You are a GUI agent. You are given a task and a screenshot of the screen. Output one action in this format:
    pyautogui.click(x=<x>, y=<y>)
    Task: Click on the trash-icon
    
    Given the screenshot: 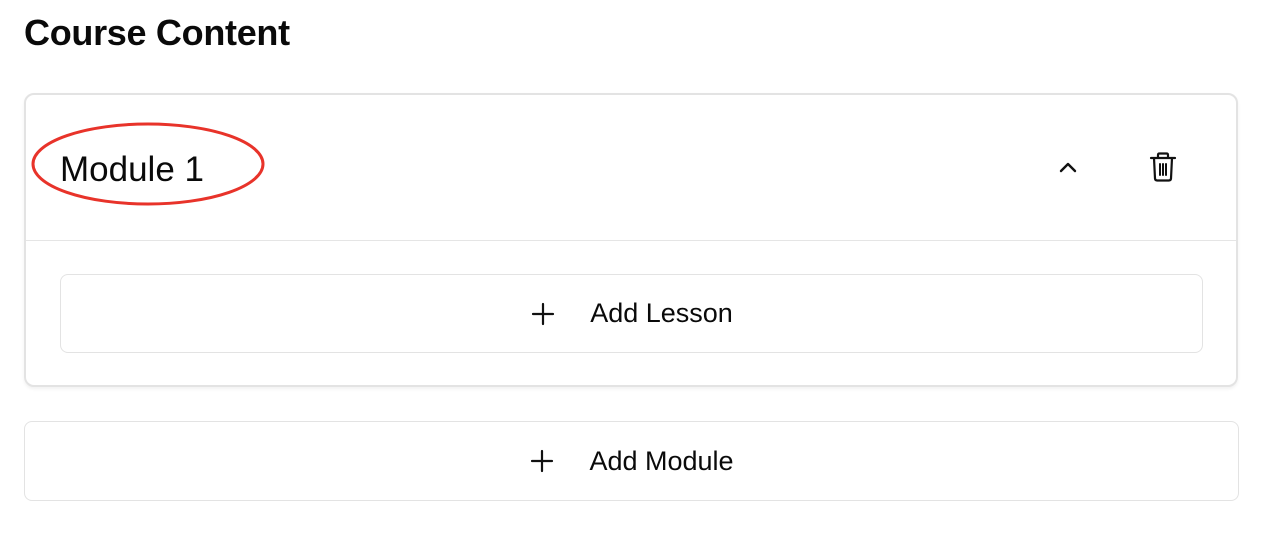 What is the action you would take?
    pyautogui.click(x=1163, y=167)
    